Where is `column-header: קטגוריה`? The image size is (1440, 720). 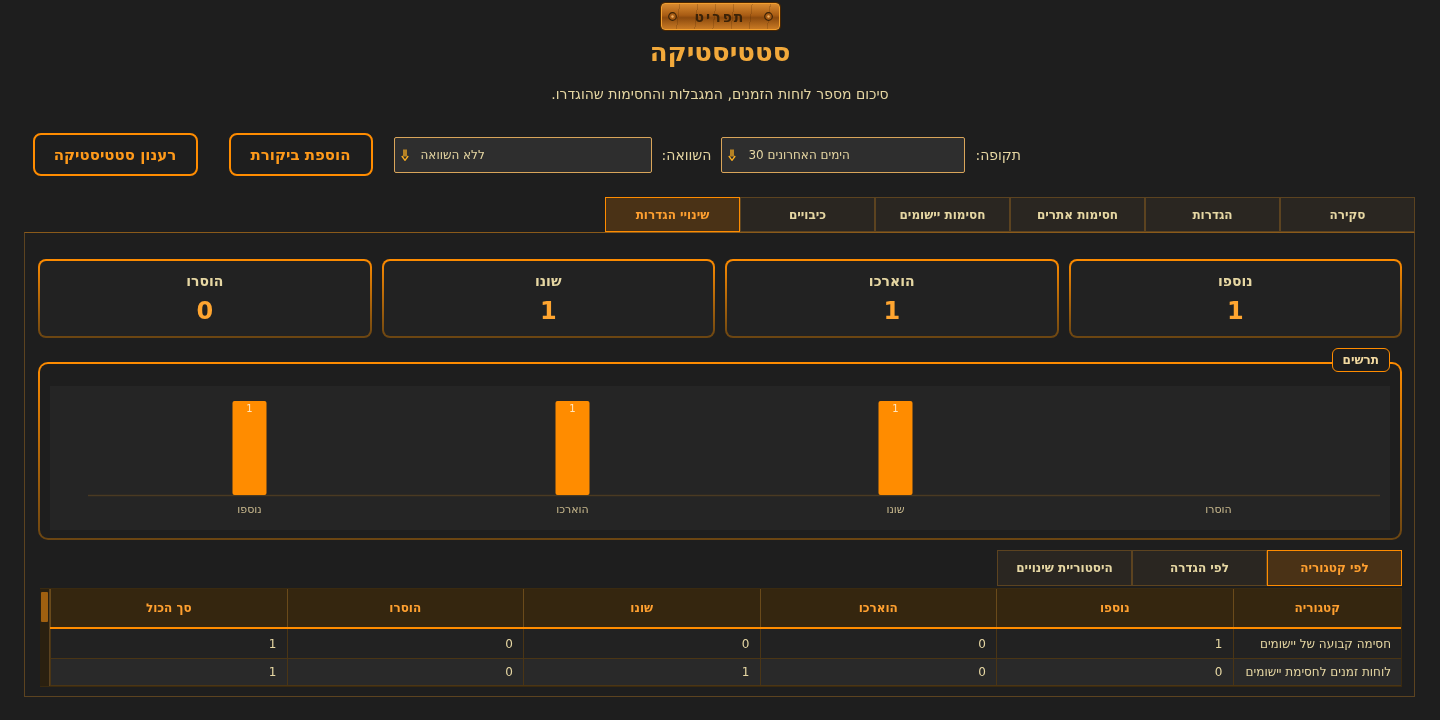 column-header: קטגוריה is located at coordinates (1317, 608).